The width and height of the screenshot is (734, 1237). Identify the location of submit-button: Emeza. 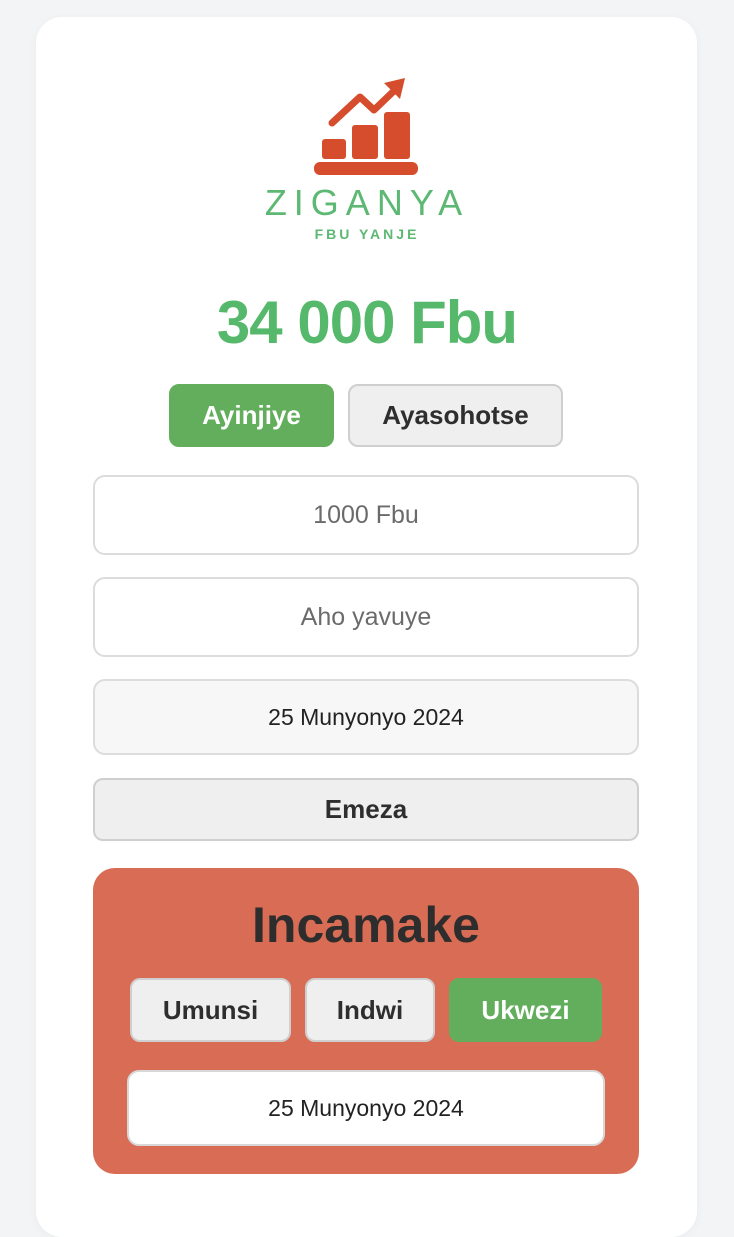
(366, 809).